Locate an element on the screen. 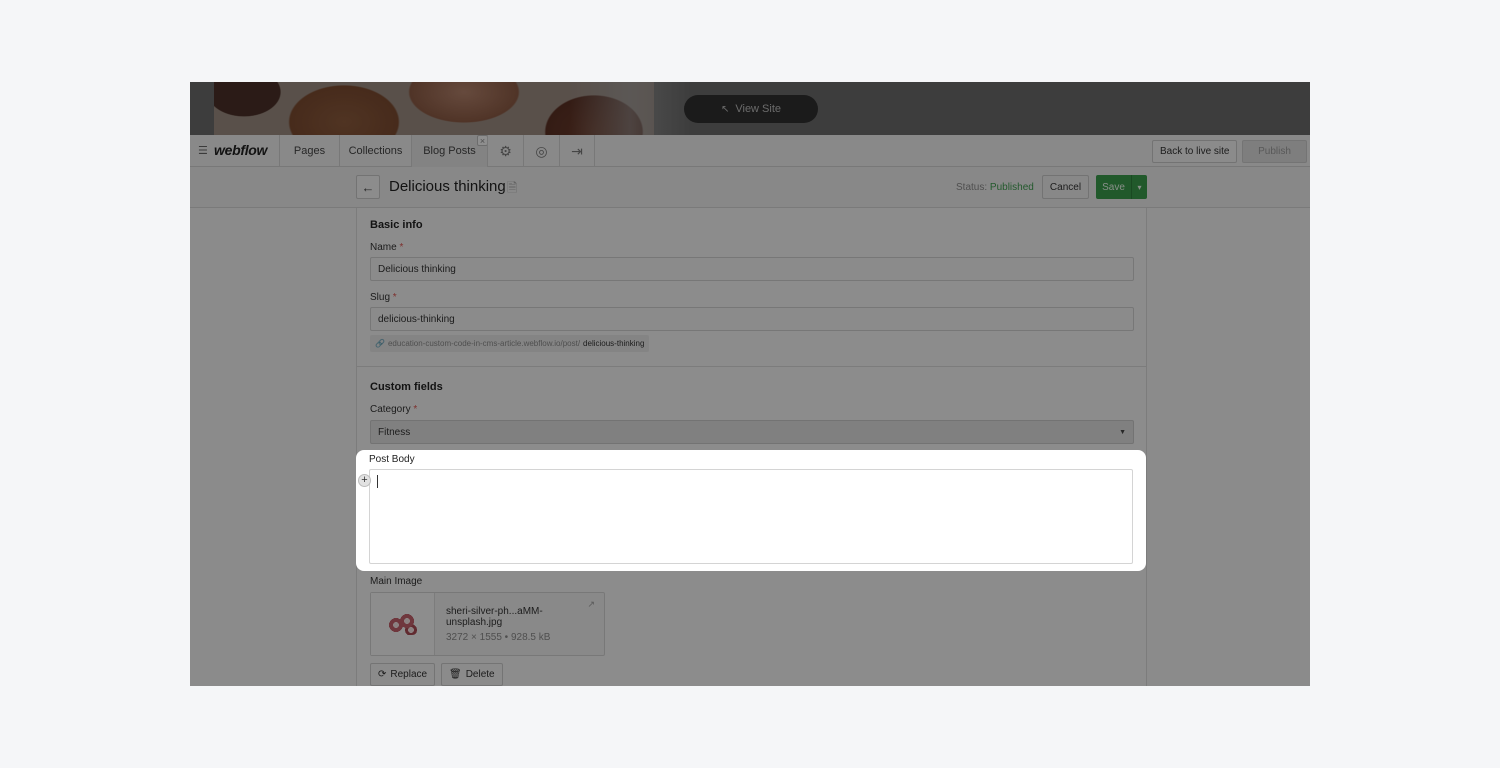 Image resolution: width=1500 pixels, height=768 pixels. text-cursor is located at coordinates (377, 481).